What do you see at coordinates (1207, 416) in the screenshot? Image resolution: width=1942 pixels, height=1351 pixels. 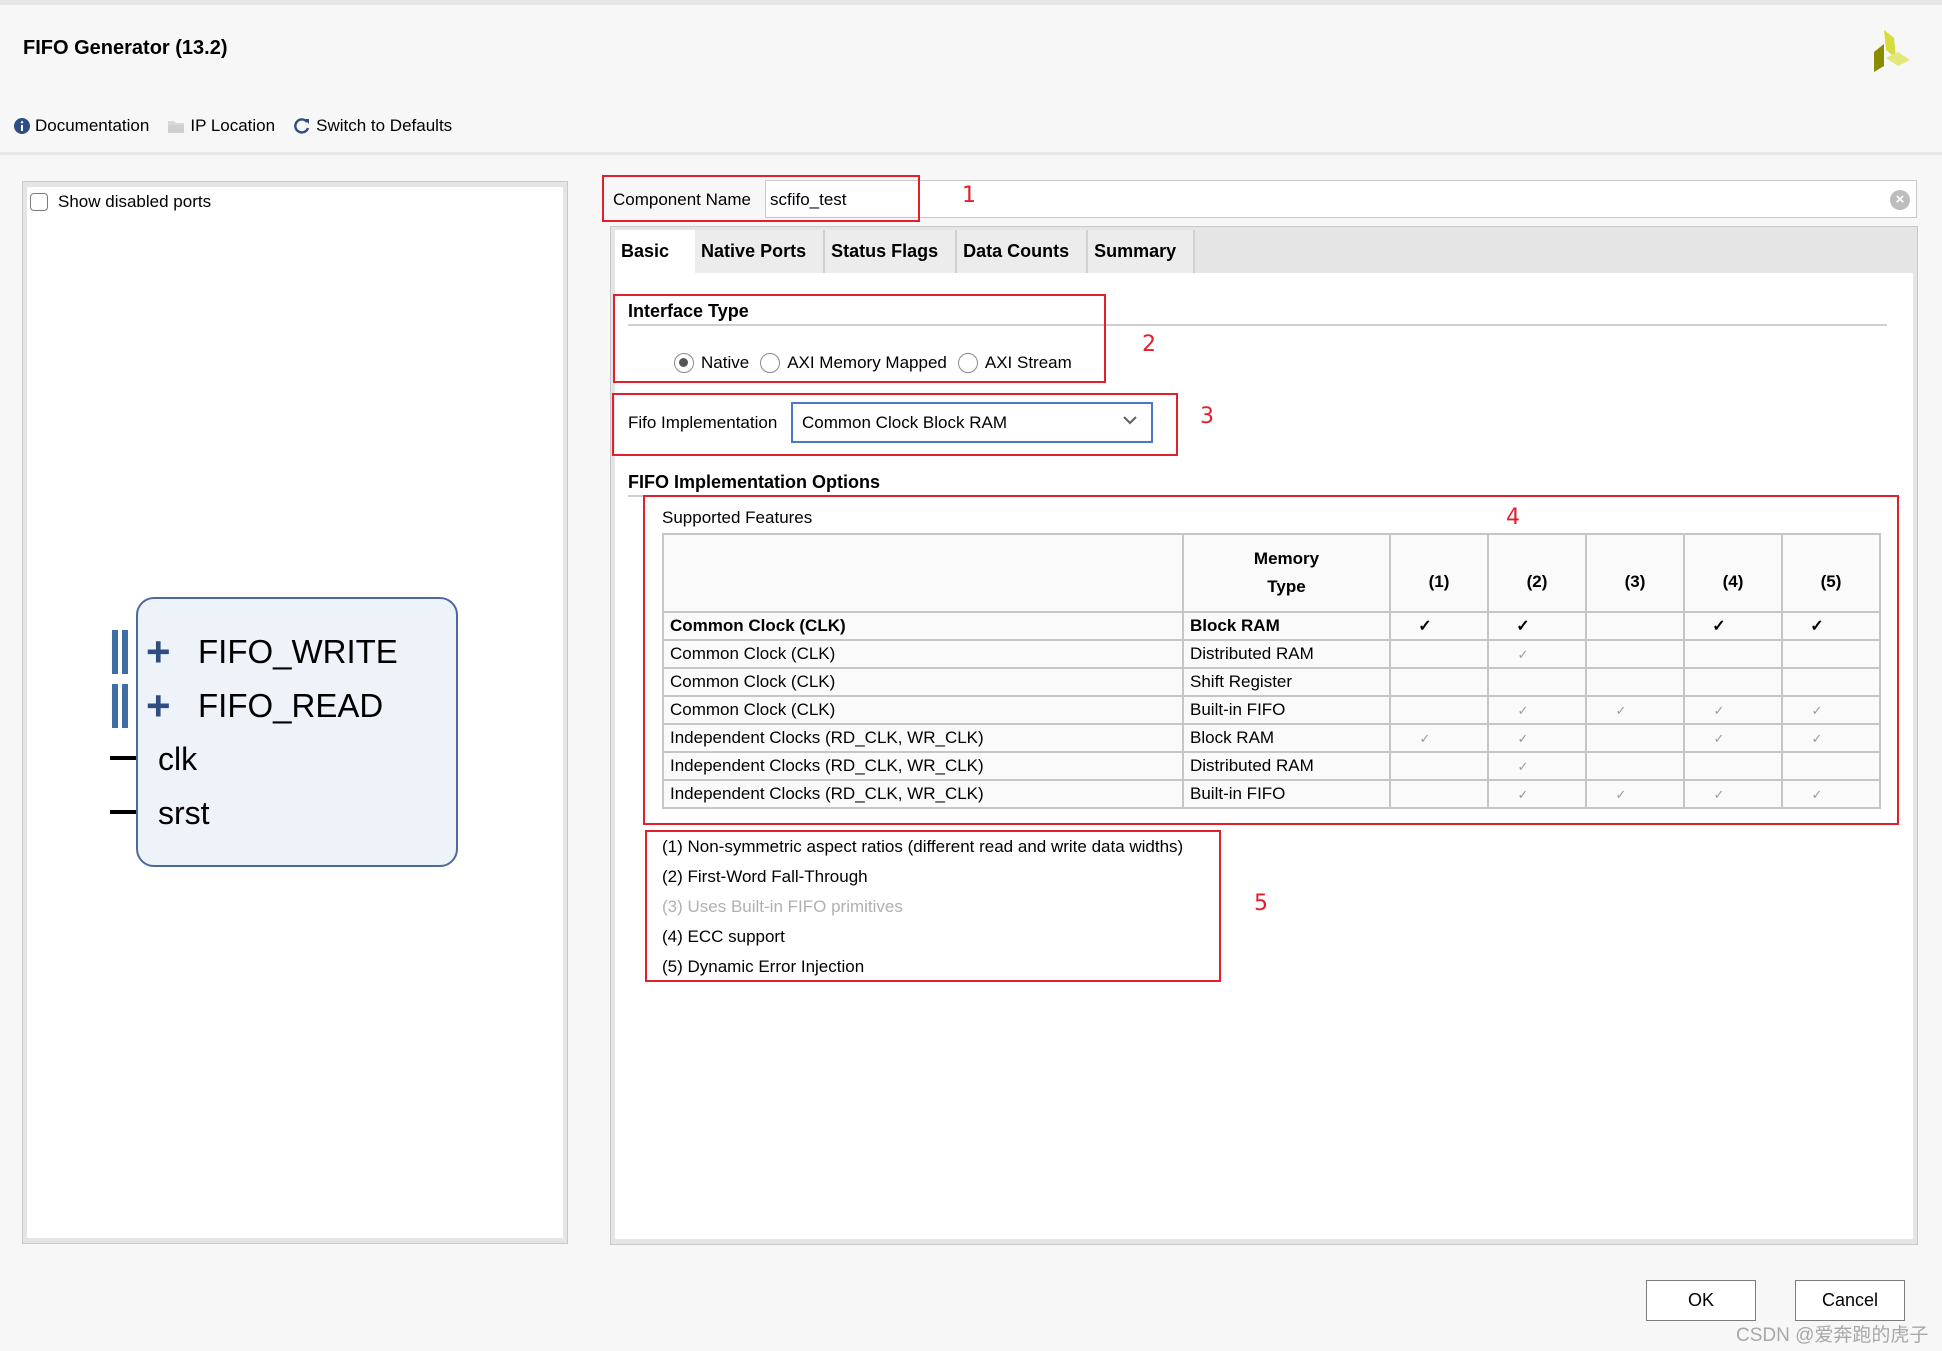 I see `annotation-number-3: 3` at bounding box center [1207, 416].